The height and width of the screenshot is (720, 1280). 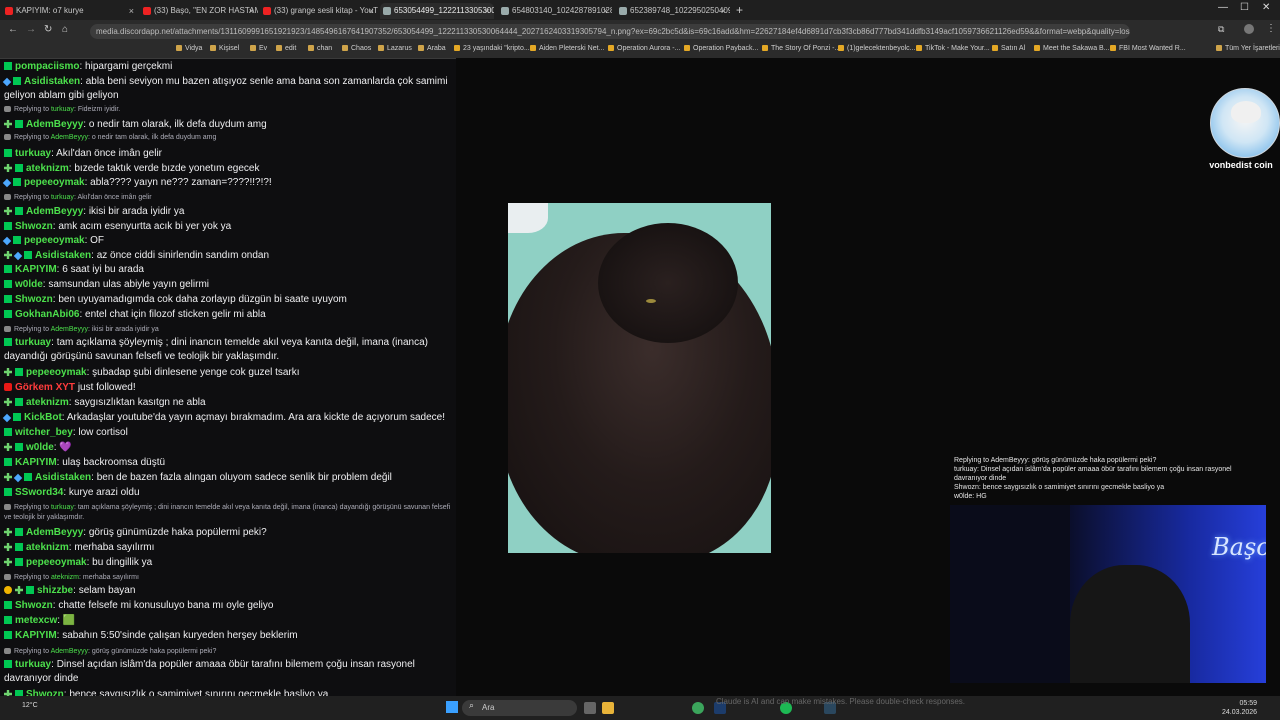 What do you see at coordinates (437, 11) in the screenshot?
I see `tab-4: 653054499_122211330530064...×` at bounding box center [437, 11].